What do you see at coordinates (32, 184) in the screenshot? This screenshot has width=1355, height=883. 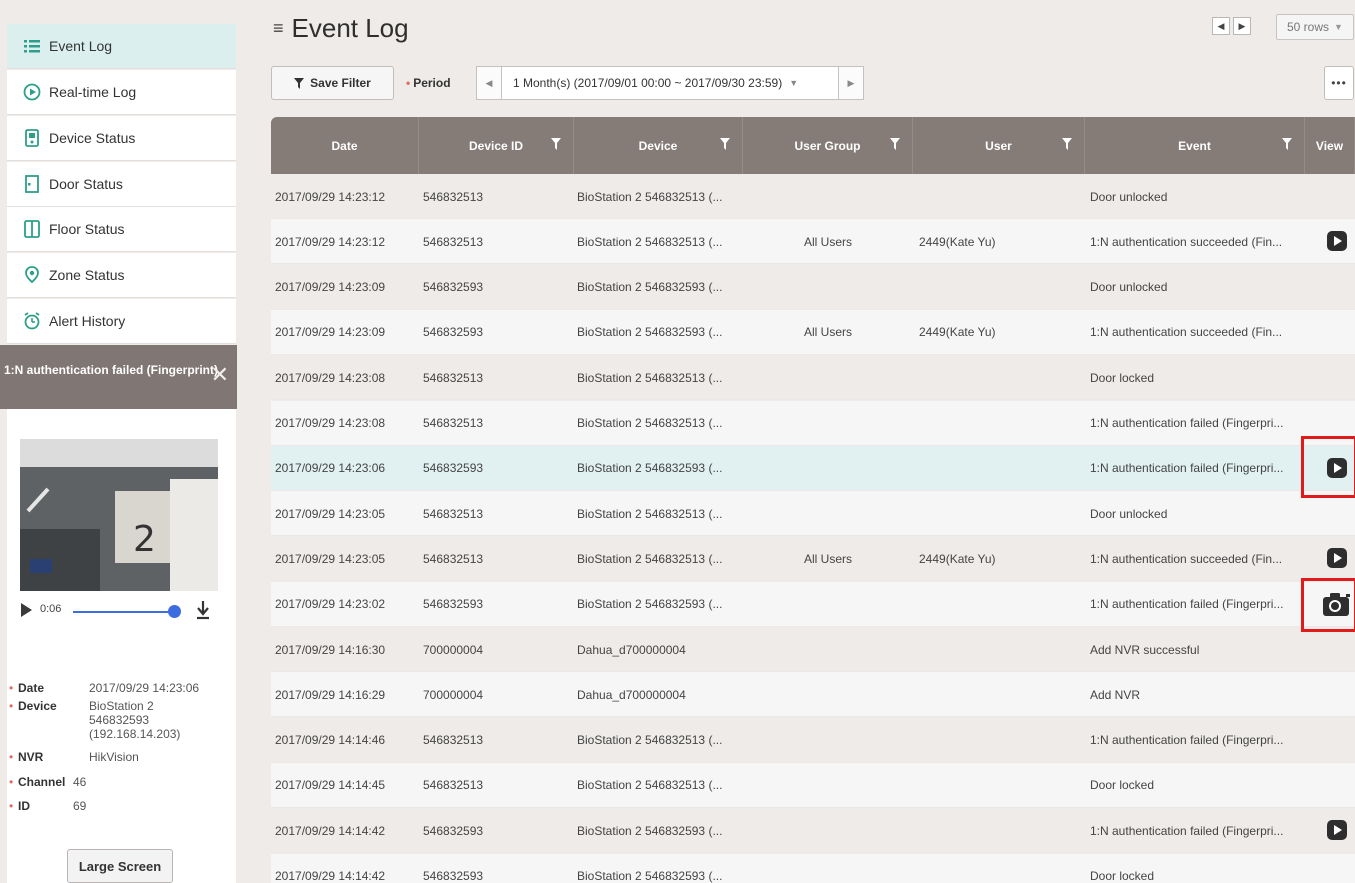 I see `door-icon` at bounding box center [32, 184].